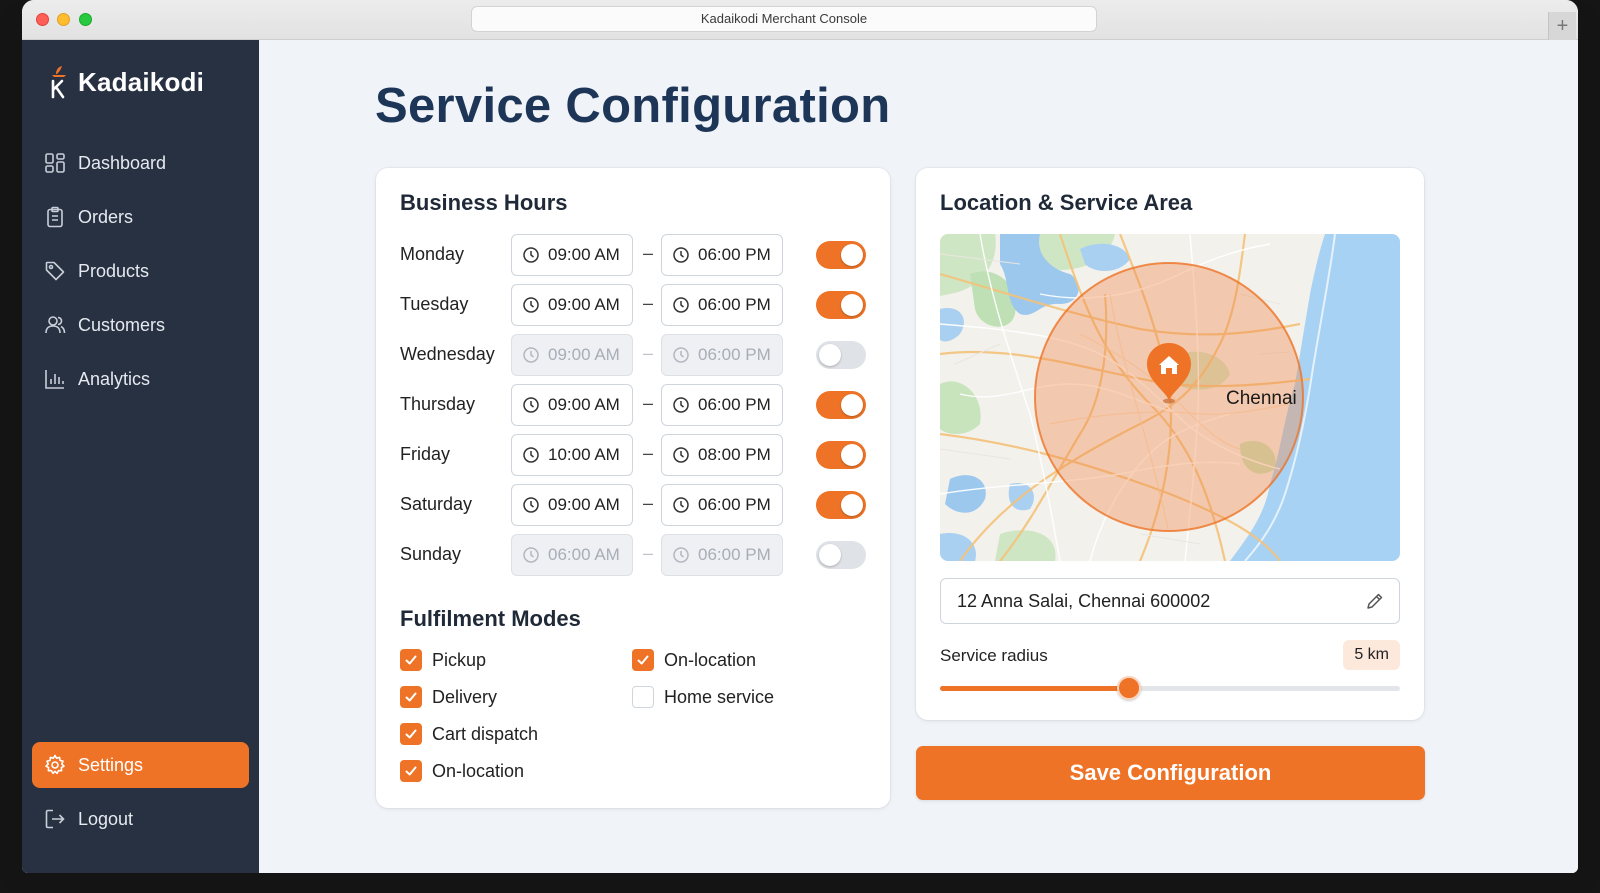  What do you see at coordinates (465, 696) in the screenshot?
I see `checkbox-label: Delivery` at bounding box center [465, 696].